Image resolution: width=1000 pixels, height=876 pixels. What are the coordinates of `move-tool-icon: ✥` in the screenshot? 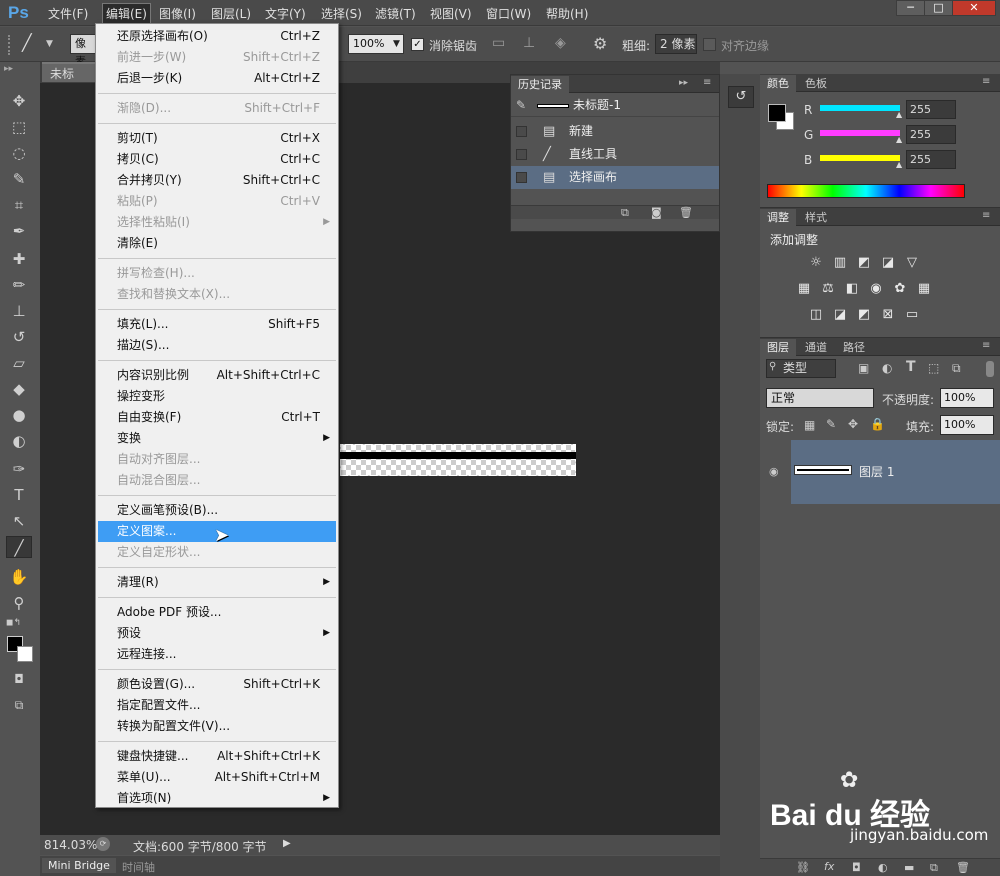 It's located at (19, 101).